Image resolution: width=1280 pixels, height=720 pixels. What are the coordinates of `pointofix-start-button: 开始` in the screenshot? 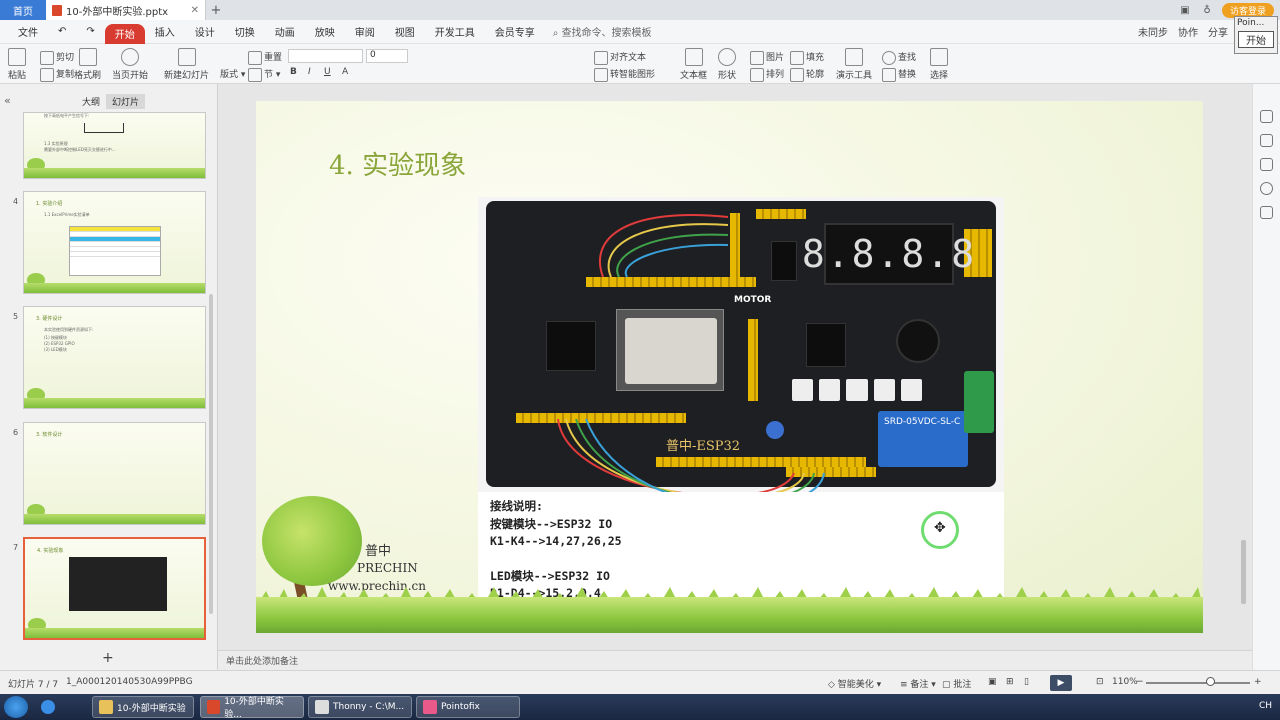 It's located at (1256, 39).